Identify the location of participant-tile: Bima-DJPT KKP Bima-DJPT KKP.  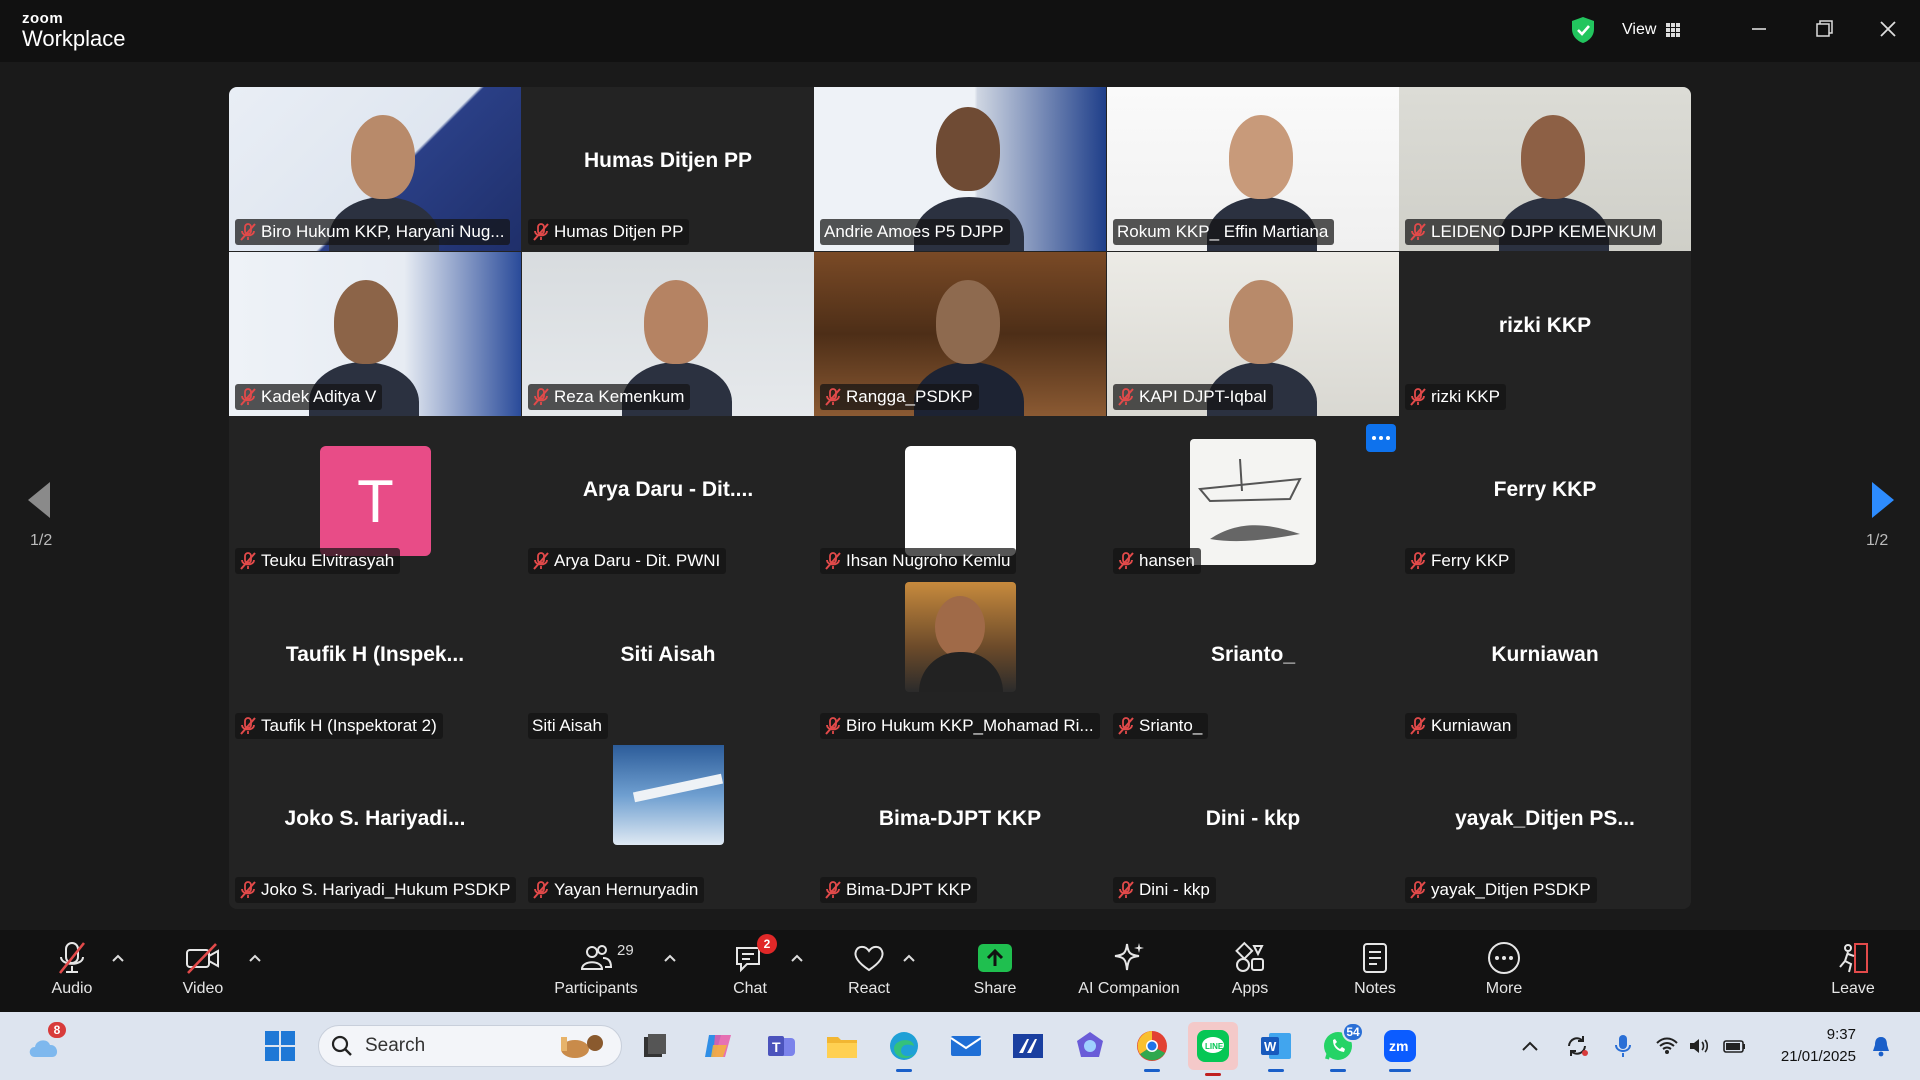
(960, 827).